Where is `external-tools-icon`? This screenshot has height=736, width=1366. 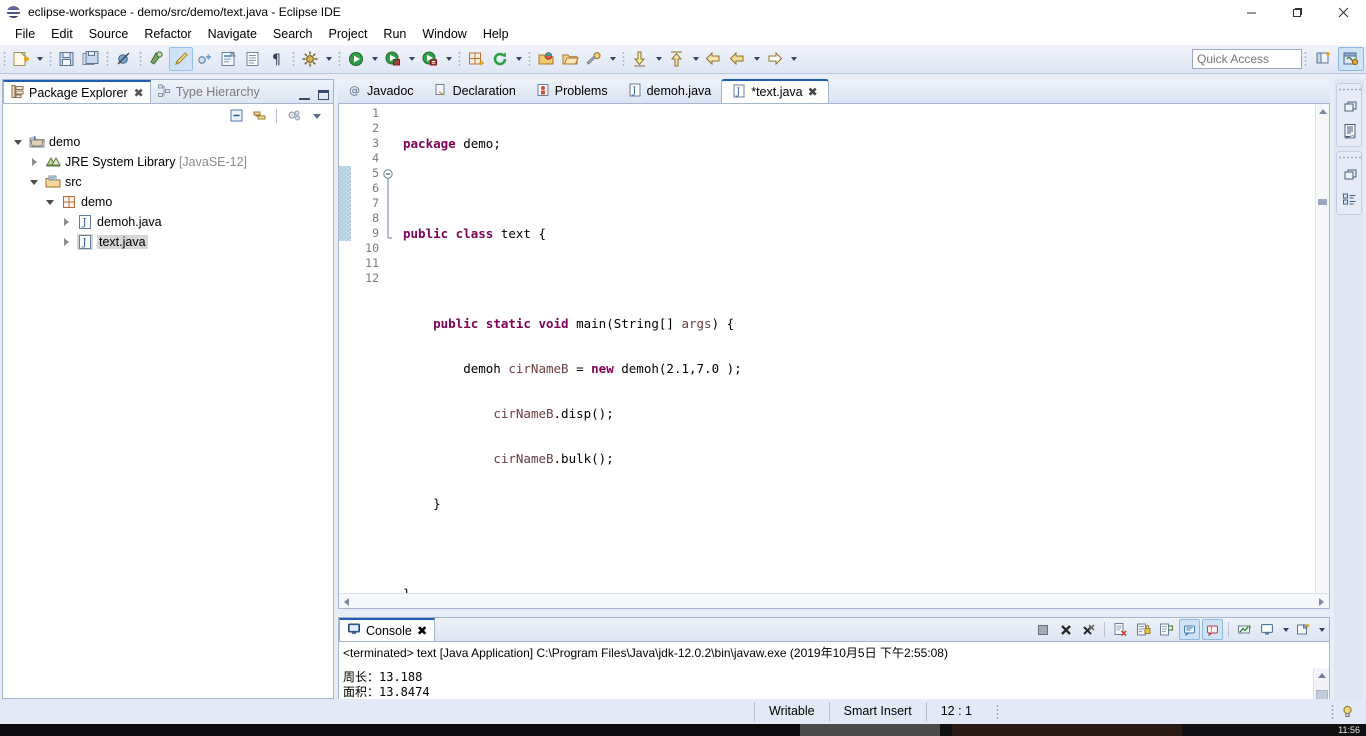 external-tools-icon is located at coordinates (430, 59).